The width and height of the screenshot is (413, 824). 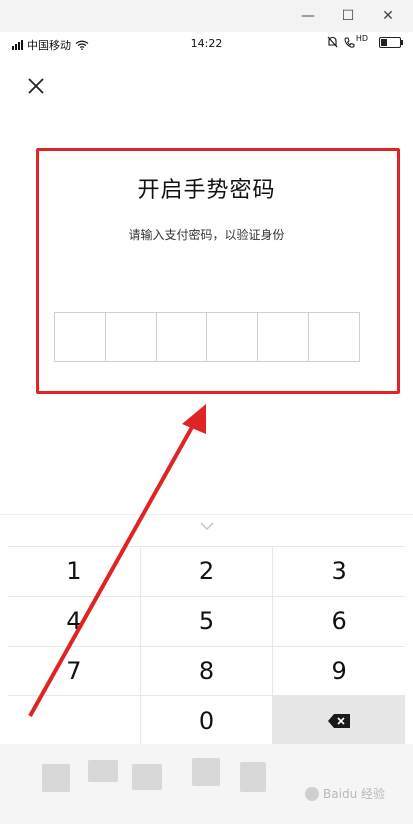 I want to click on watermark: Baidu 经验, so click(x=345, y=793).